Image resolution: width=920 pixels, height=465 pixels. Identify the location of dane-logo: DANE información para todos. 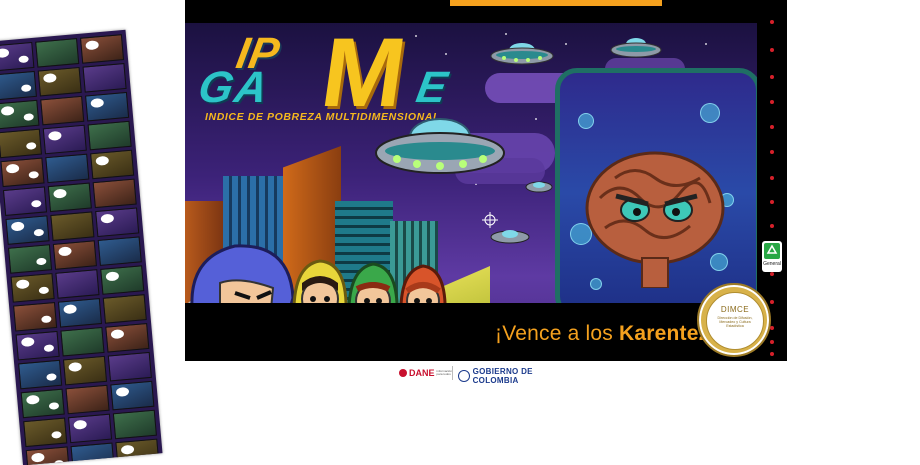
(426, 373).